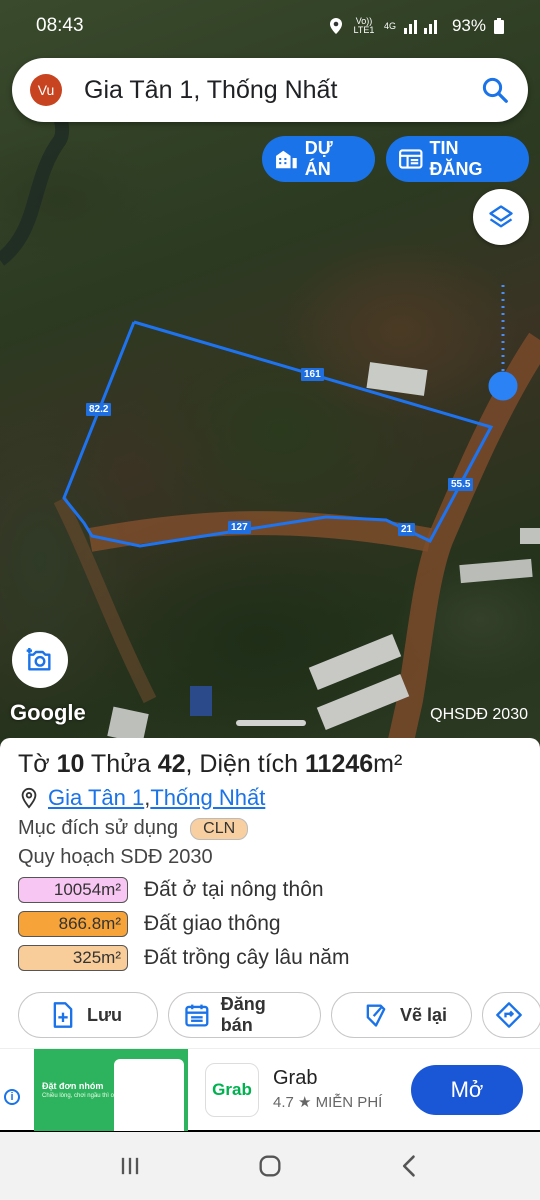 The width and height of the screenshot is (540, 1200). I want to click on zone-label: Đất giao thông, so click(212, 923).